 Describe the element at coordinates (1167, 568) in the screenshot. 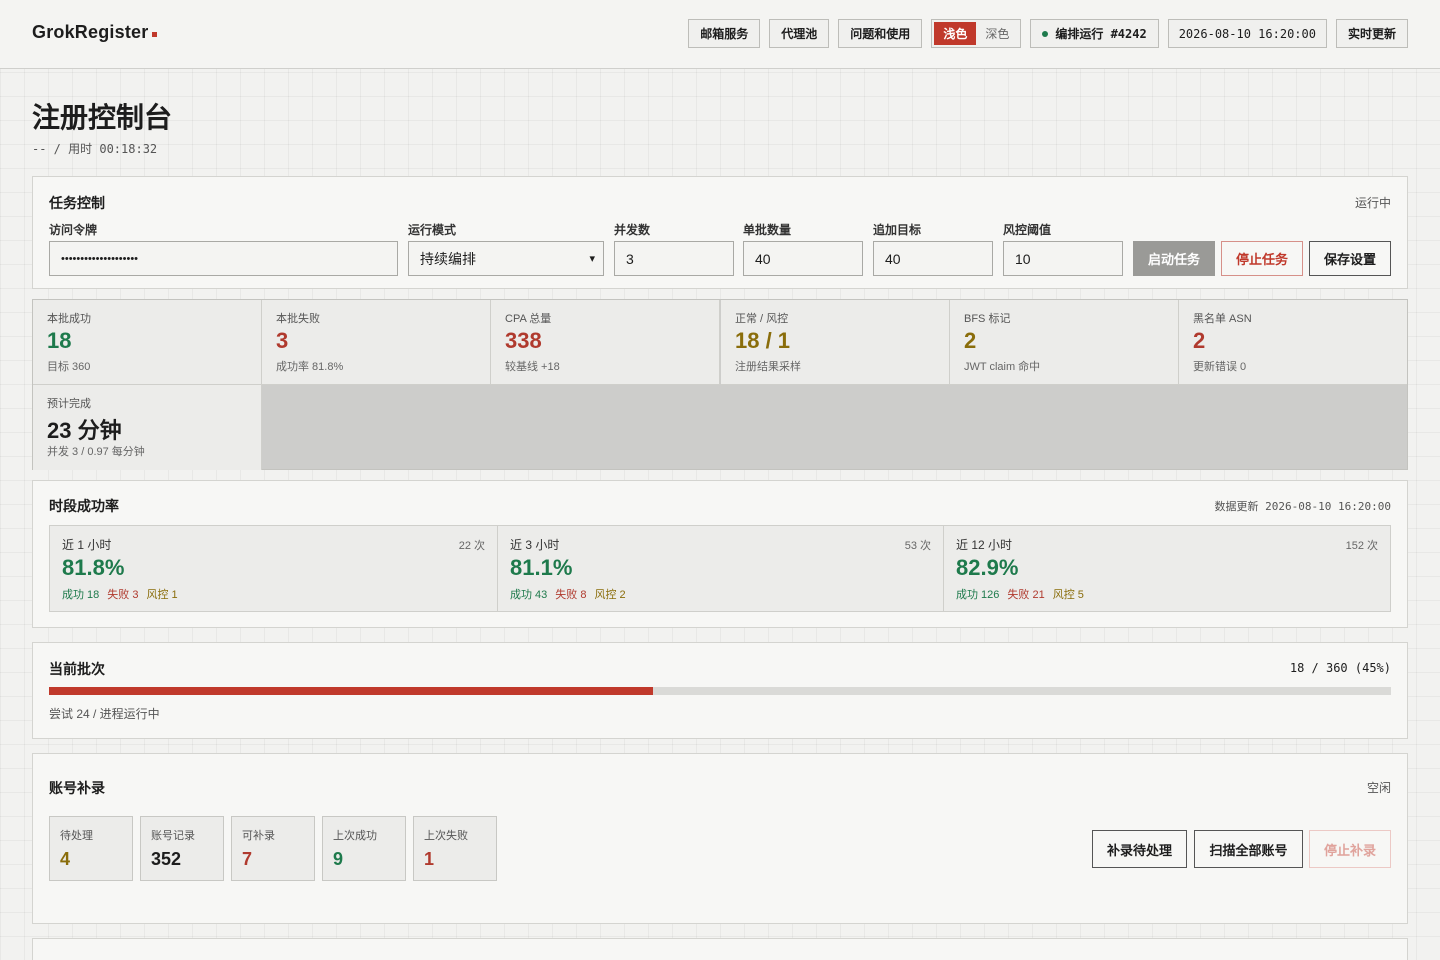

I see `period-12h: 近 12 小时 152 次 82.9% 成功 126 失败 21 风控 5` at that location.